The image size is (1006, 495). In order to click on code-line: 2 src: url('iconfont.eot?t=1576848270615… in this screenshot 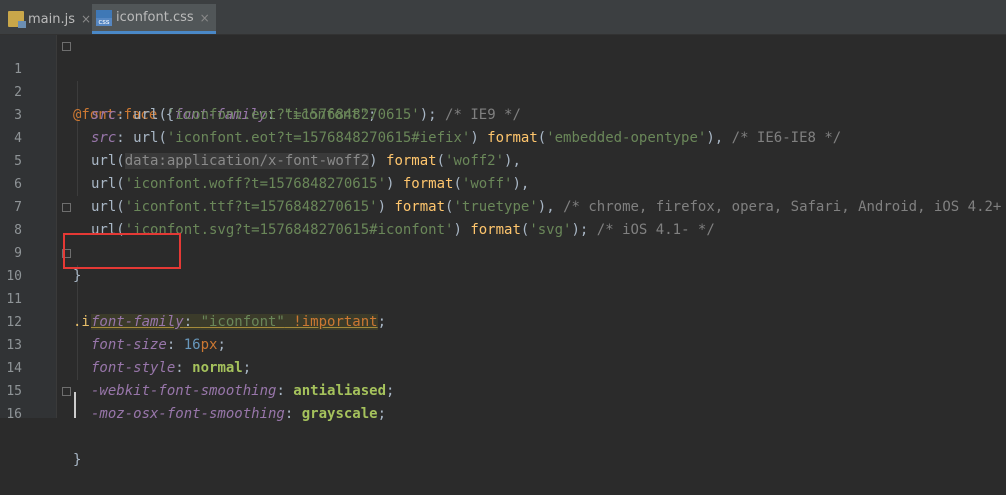, I will do `click(503, 90)`.